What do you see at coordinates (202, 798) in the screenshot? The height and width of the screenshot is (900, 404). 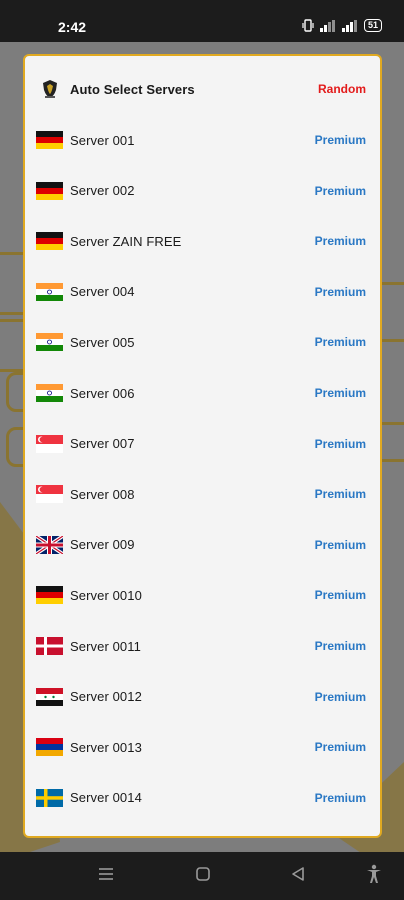 I see `server-row: Server 0014 Premium` at bounding box center [202, 798].